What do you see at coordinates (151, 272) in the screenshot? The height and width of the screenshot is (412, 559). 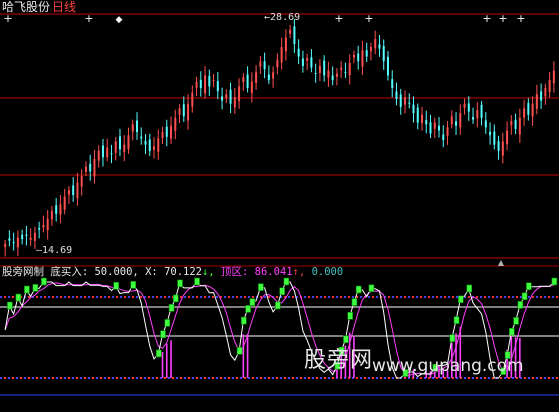 I see `x-label: X:` at bounding box center [151, 272].